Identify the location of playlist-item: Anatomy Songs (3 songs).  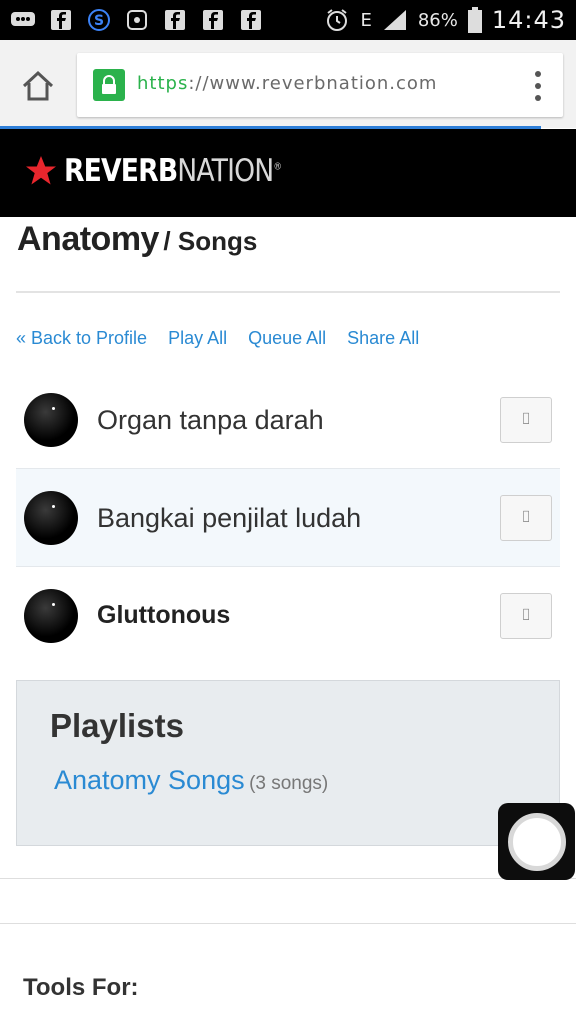
(191, 780).